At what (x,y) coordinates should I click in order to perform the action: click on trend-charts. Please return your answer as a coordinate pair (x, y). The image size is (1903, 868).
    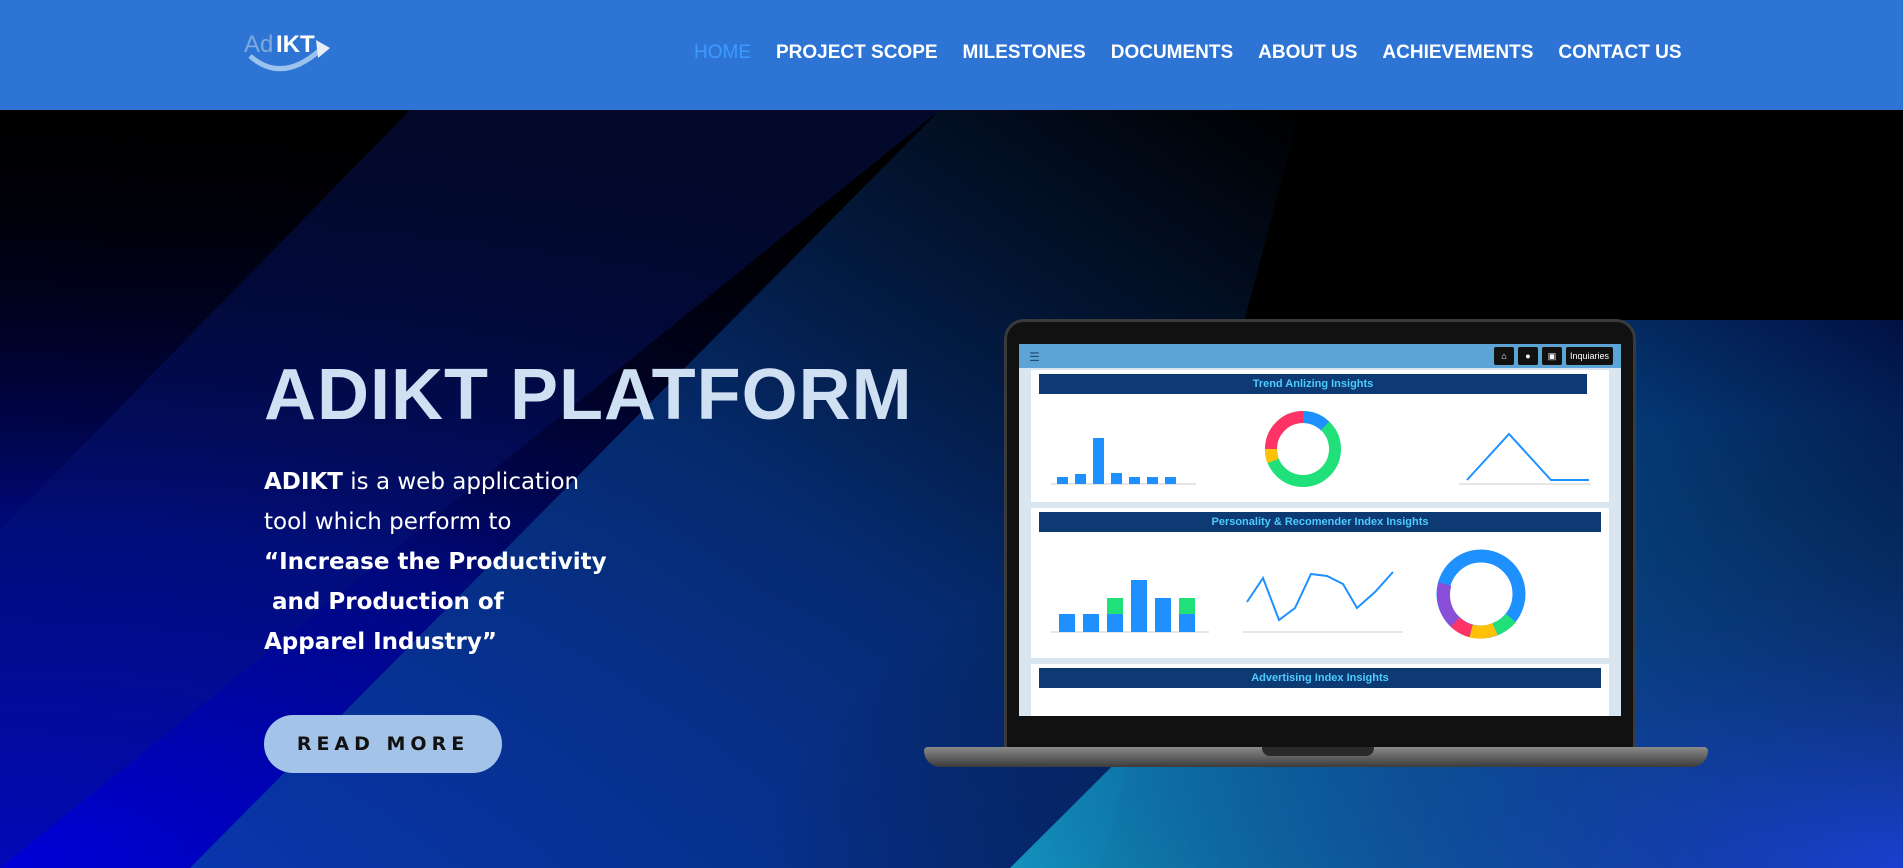
    Looking at the image, I should click on (1321, 449).